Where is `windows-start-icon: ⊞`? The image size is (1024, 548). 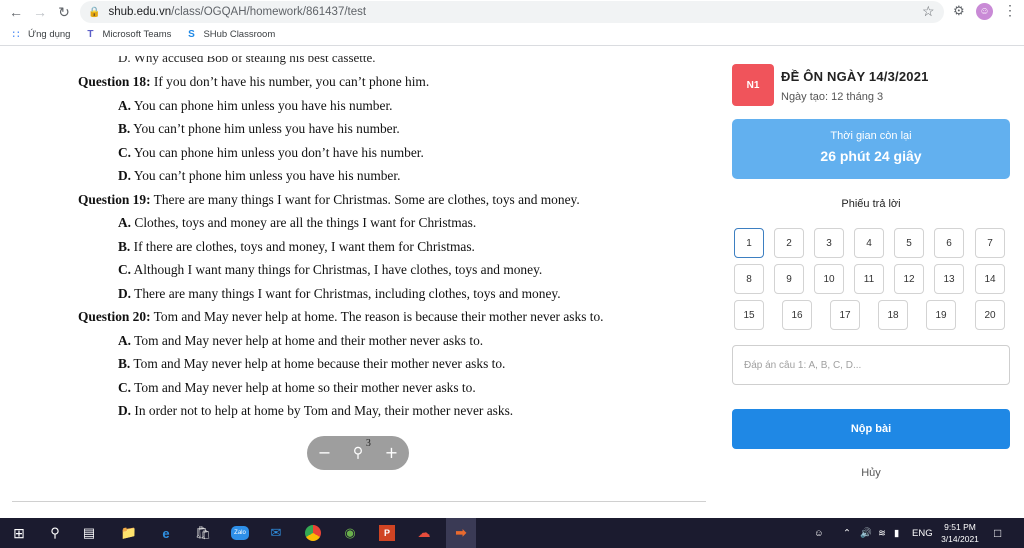 windows-start-icon: ⊞ is located at coordinates (19, 533).